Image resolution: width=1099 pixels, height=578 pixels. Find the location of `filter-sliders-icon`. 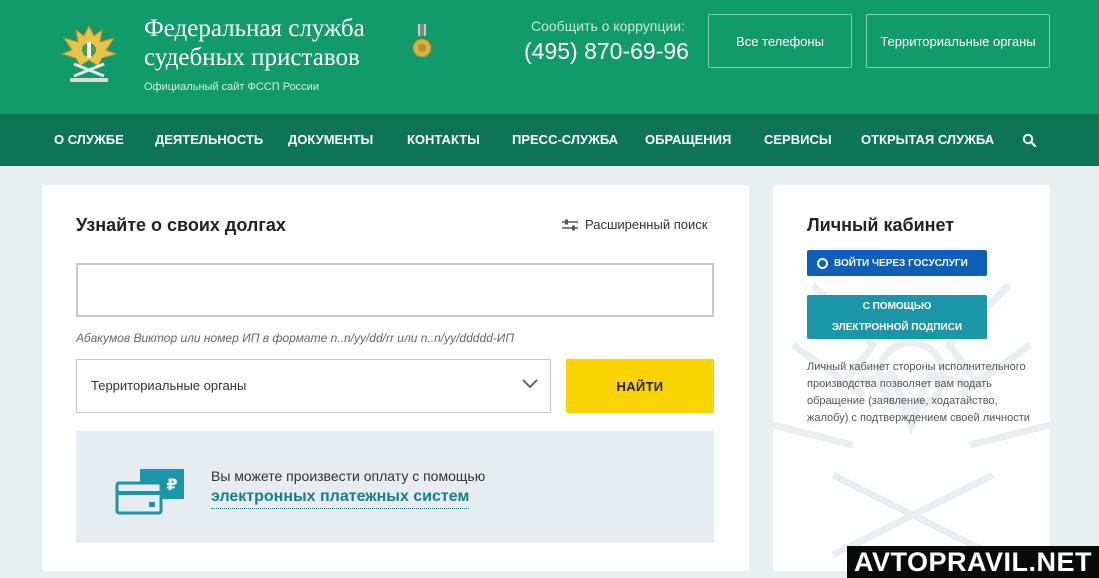

filter-sliders-icon is located at coordinates (570, 224).